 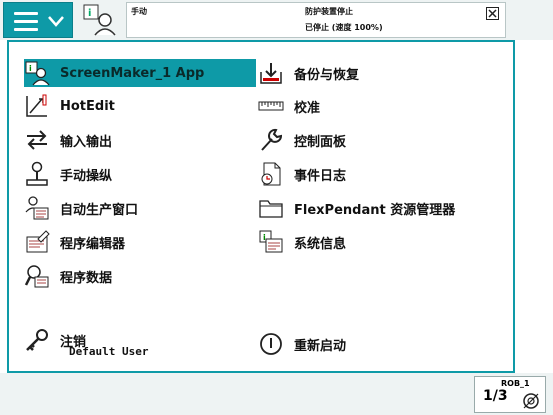 I want to click on backup-icon, so click(x=271, y=73).